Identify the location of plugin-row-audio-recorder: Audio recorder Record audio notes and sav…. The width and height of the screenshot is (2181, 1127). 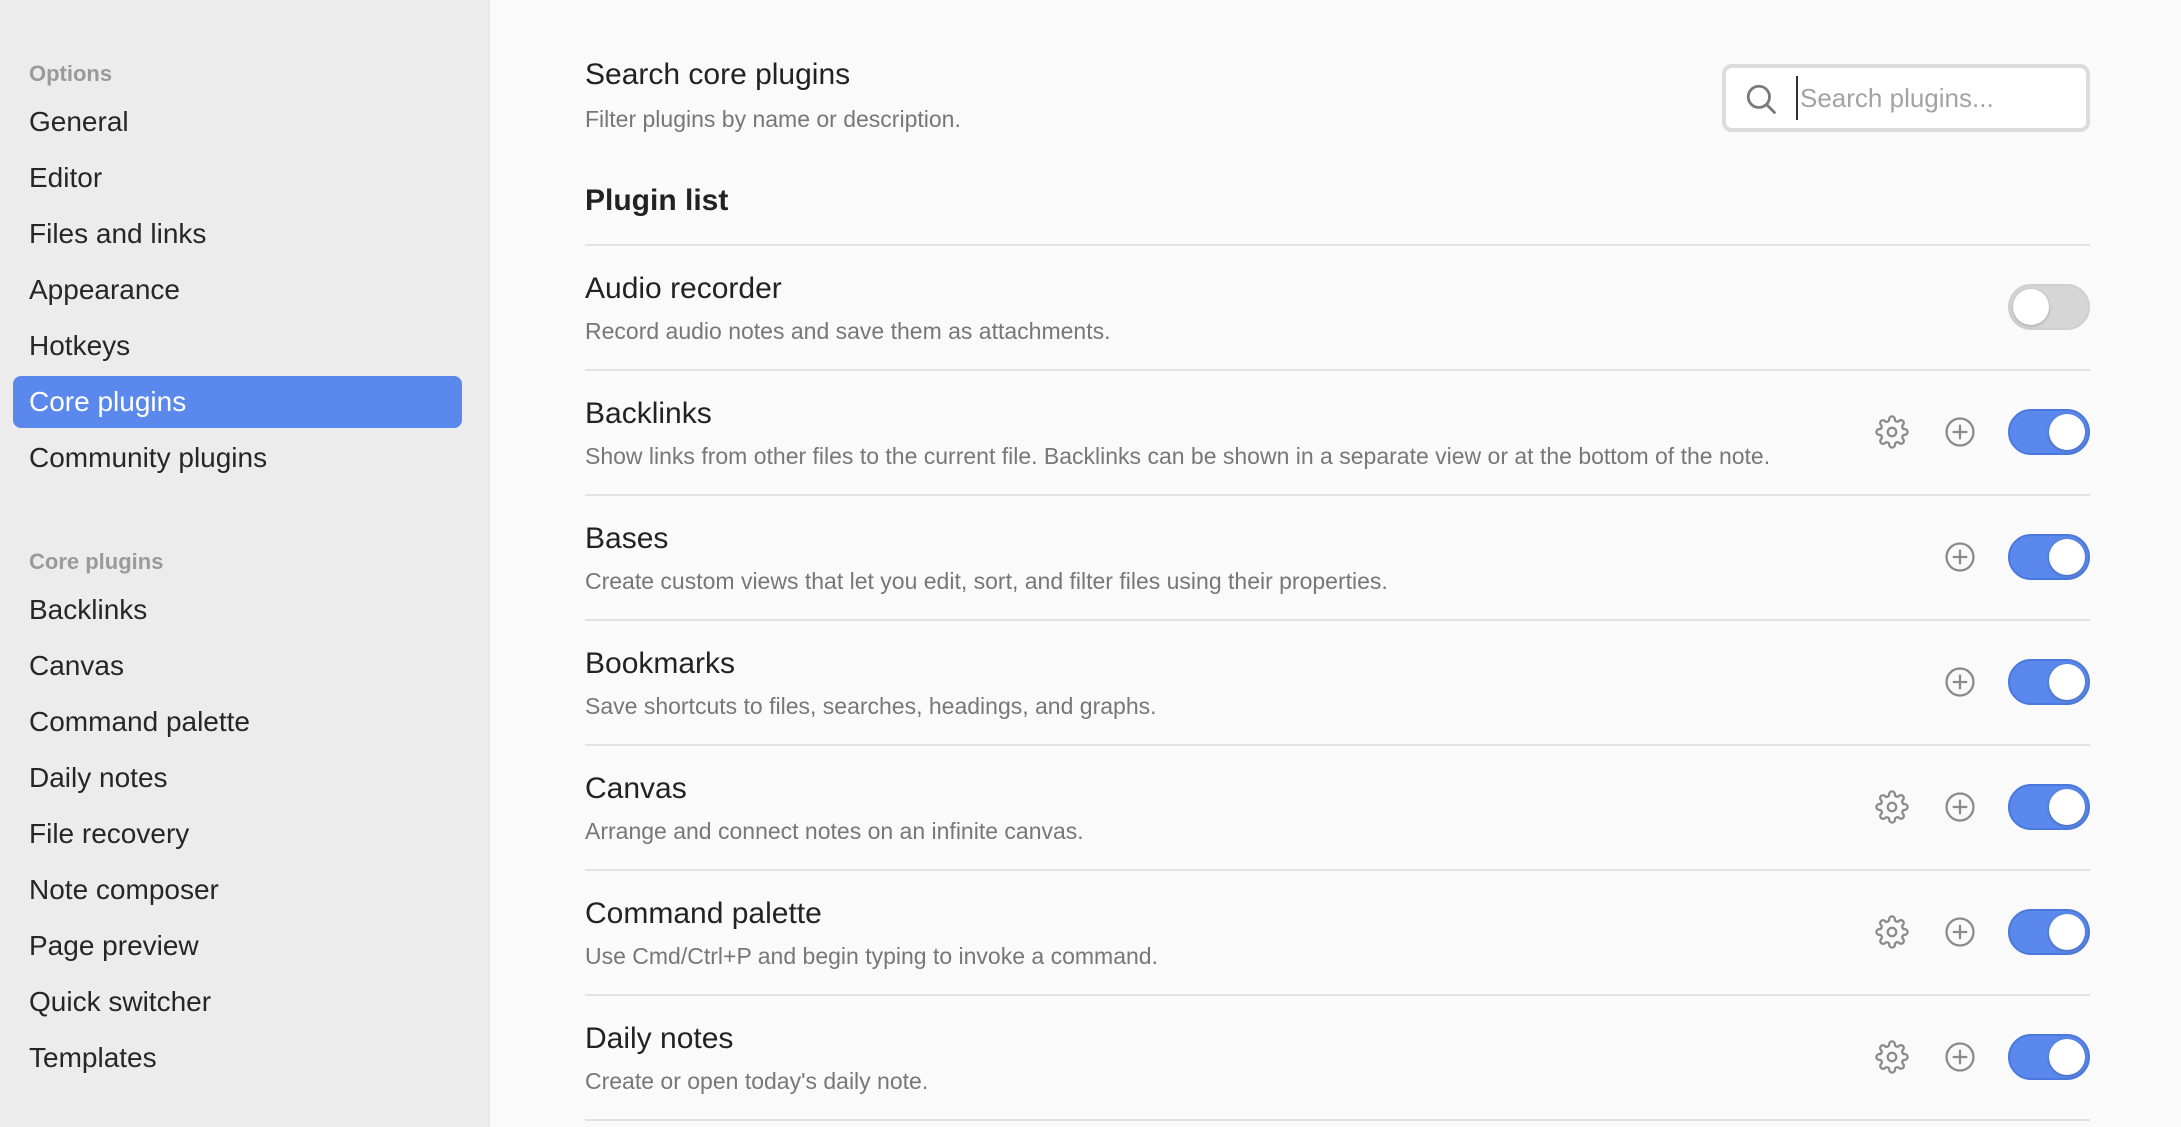
(1337, 308).